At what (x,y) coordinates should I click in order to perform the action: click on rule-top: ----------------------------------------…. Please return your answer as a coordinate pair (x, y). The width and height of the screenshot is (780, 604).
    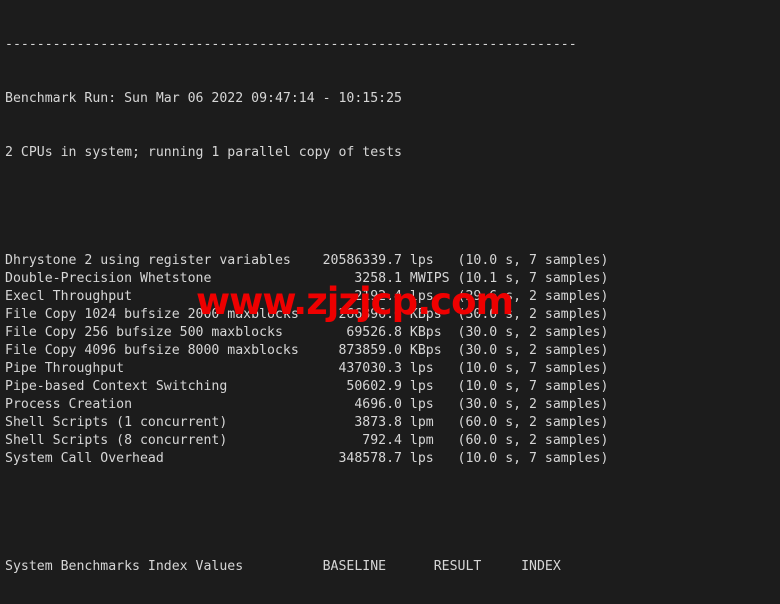
    Looking at the image, I should click on (291, 44).